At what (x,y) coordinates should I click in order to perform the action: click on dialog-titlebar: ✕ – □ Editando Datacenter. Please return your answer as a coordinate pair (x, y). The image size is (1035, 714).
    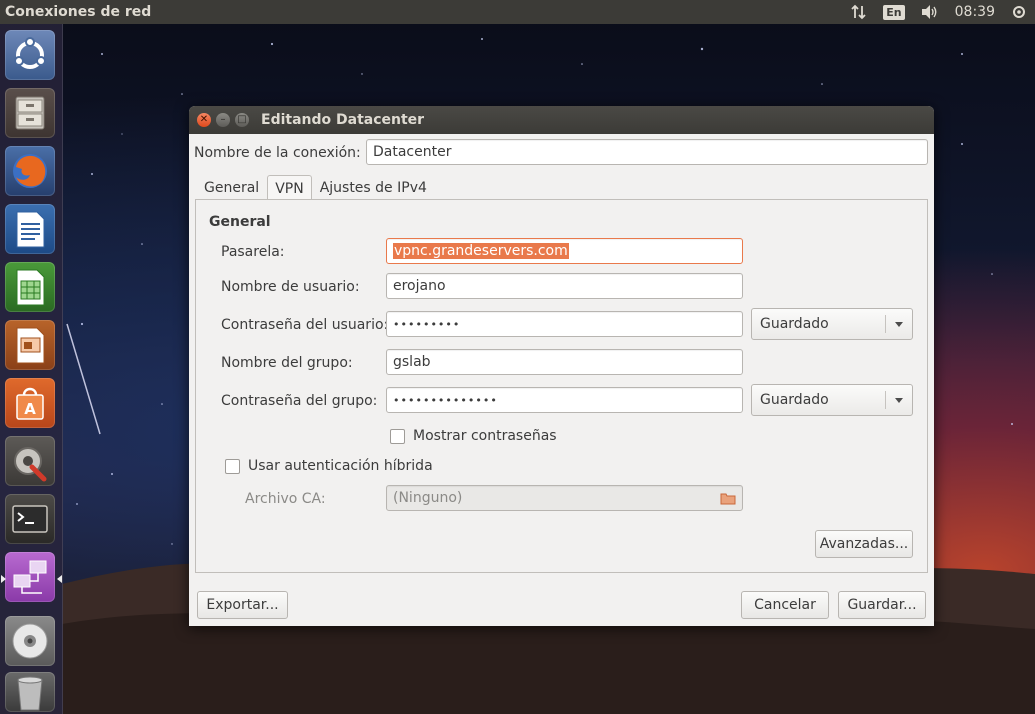
    Looking at the image, I should click on (561, 120).